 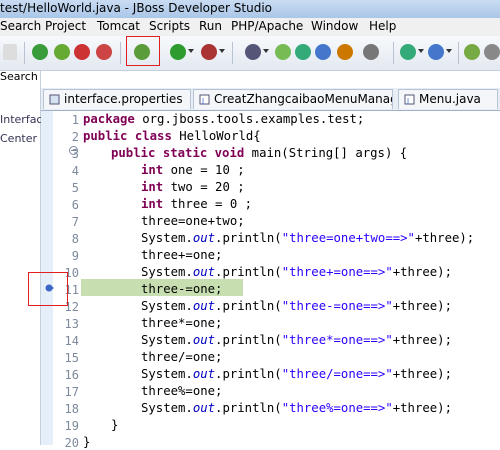 What do you see at coordinates (222, 51) in the screenshot?
I see `external-tools-dropdown-icon` at bounding box center [222, 51].